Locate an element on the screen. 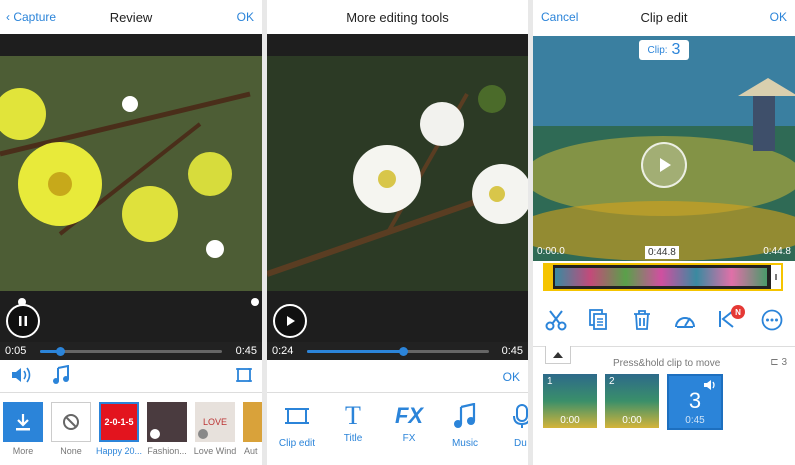 This screenshot has height=465, width=795. thumb-text: LOVE is located at coordinates (214, 422).